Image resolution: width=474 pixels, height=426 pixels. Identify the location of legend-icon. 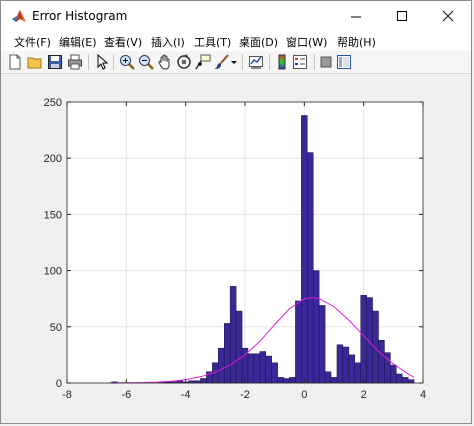
(300, 62).